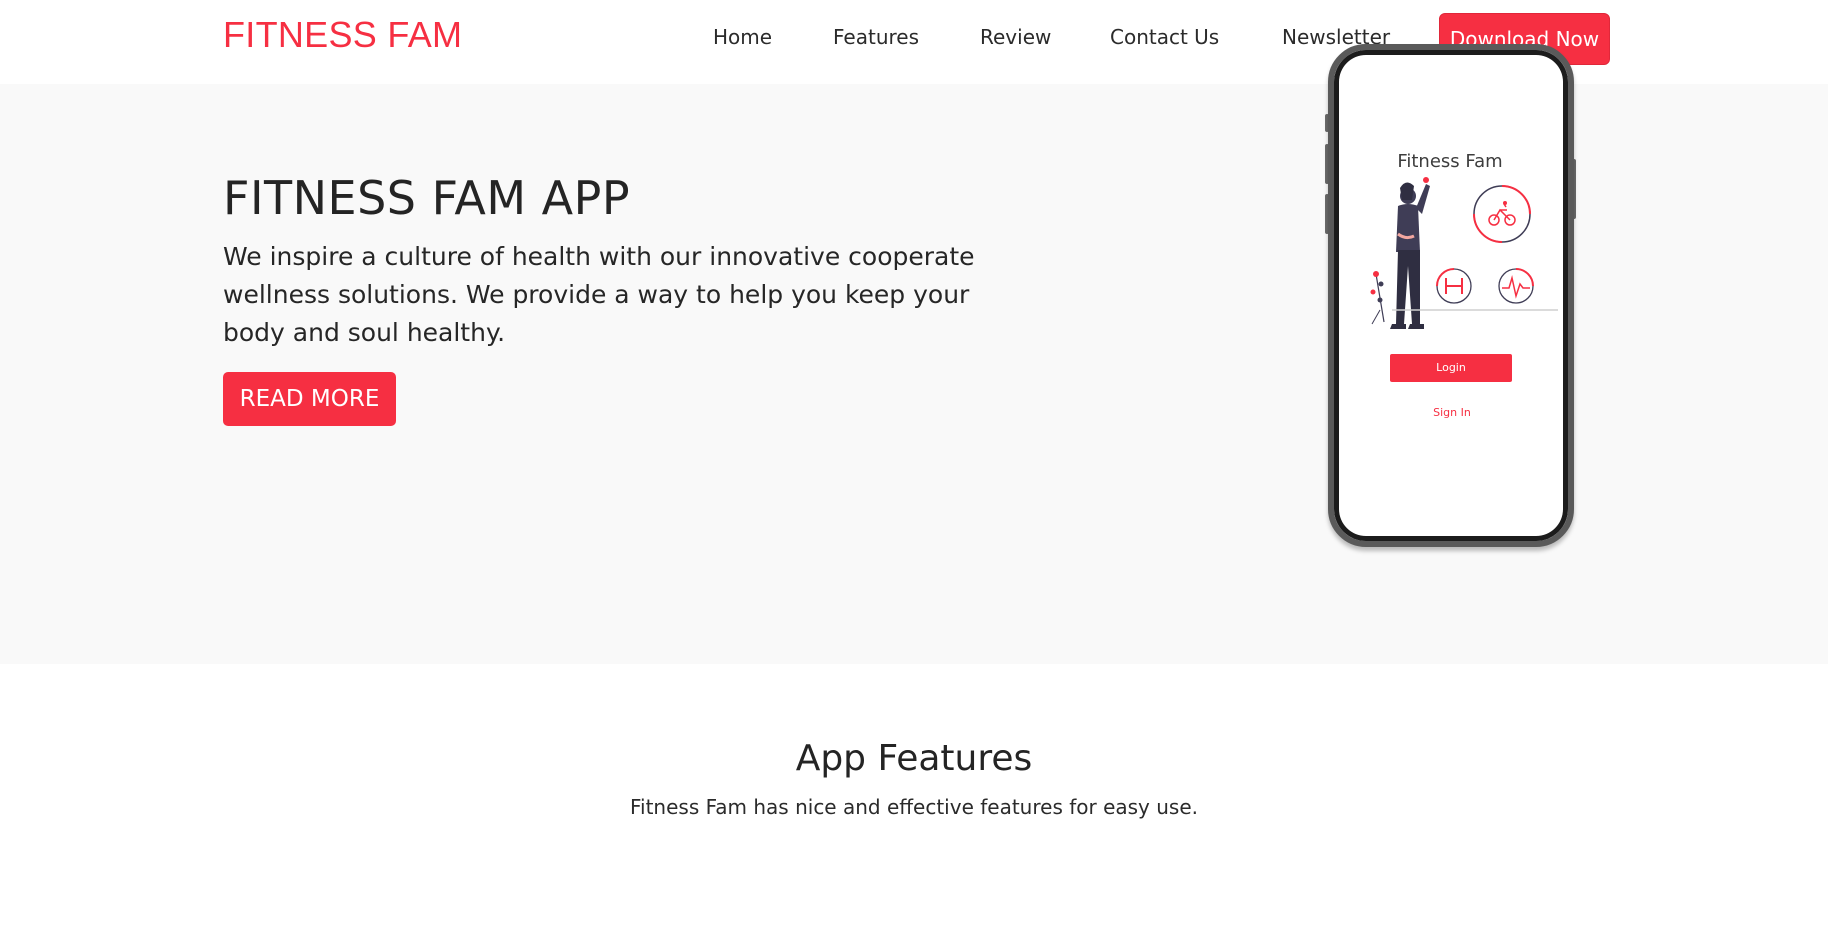  I want to click on phone-login-button: Login, so click(1451, 368).